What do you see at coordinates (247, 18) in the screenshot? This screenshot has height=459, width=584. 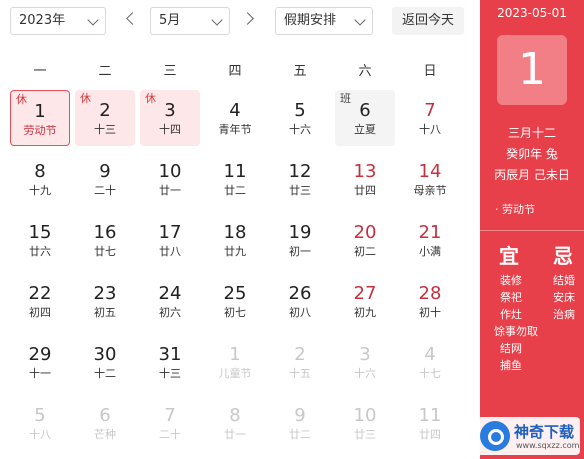 I see `next-month-icon` at bounding box center [247, 18].